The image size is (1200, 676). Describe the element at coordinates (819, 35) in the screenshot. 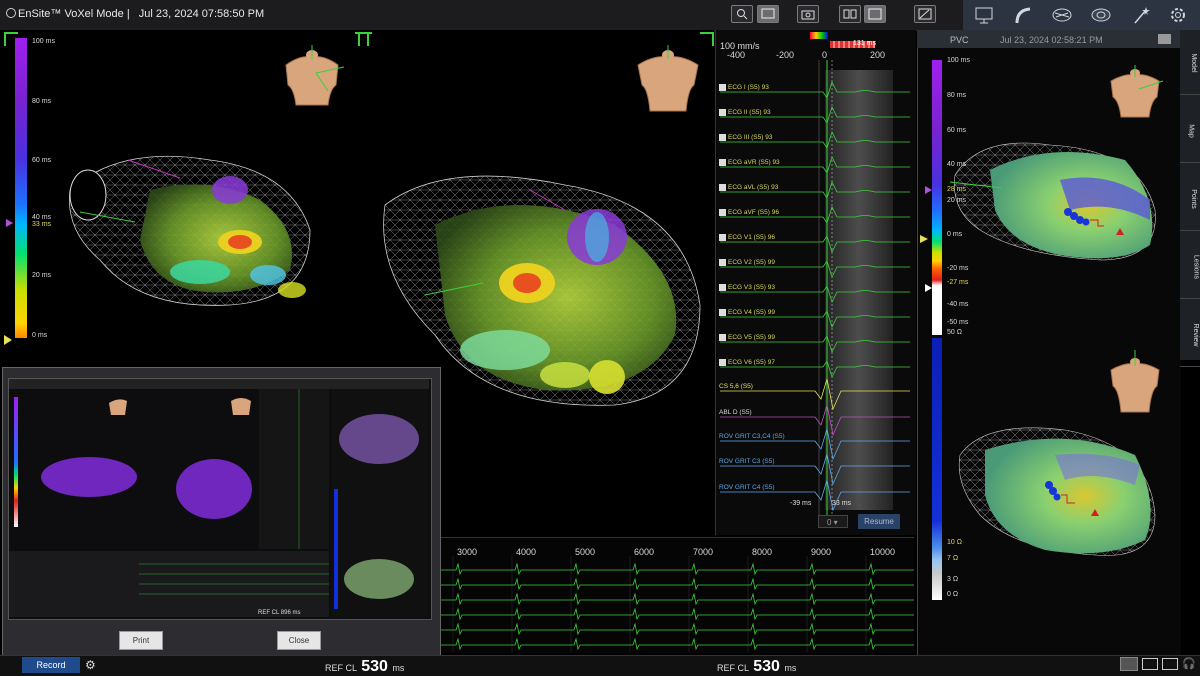

I see `window-marker-icon` at that location.